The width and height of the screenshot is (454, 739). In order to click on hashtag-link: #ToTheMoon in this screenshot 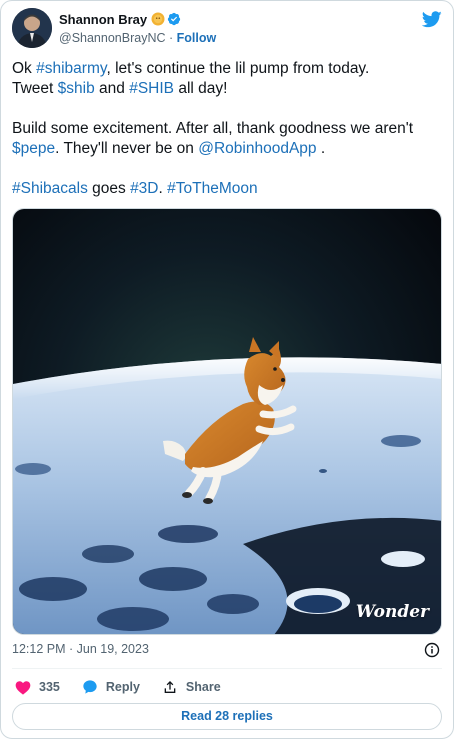, I will do `click(212, 188)`.